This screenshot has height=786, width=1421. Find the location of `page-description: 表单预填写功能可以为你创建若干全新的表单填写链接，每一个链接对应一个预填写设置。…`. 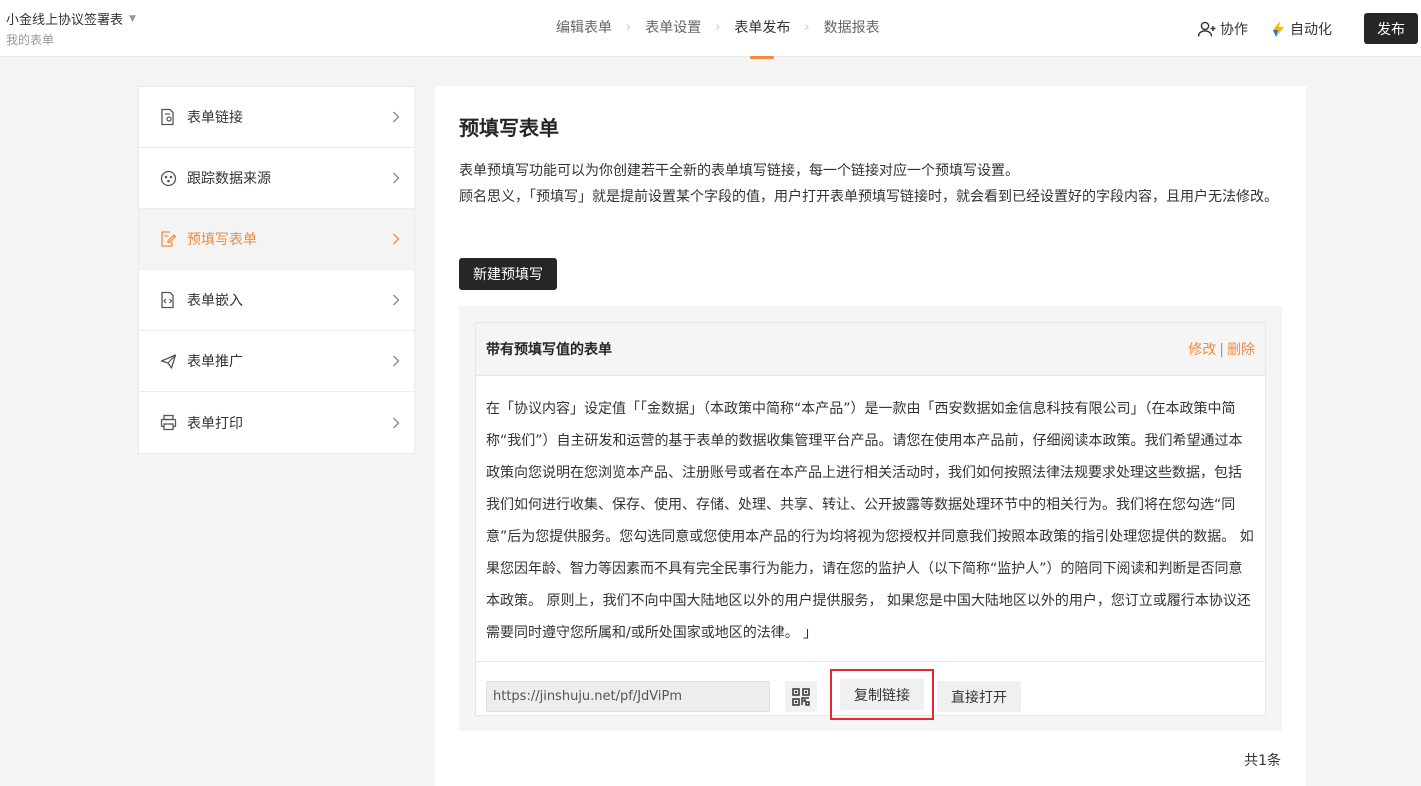

page-description: 表单预填写功能可以为你创建若干全新的表单填写链接，每一个链接对应一个预填写设置。… is located at coordinates (869, 184).